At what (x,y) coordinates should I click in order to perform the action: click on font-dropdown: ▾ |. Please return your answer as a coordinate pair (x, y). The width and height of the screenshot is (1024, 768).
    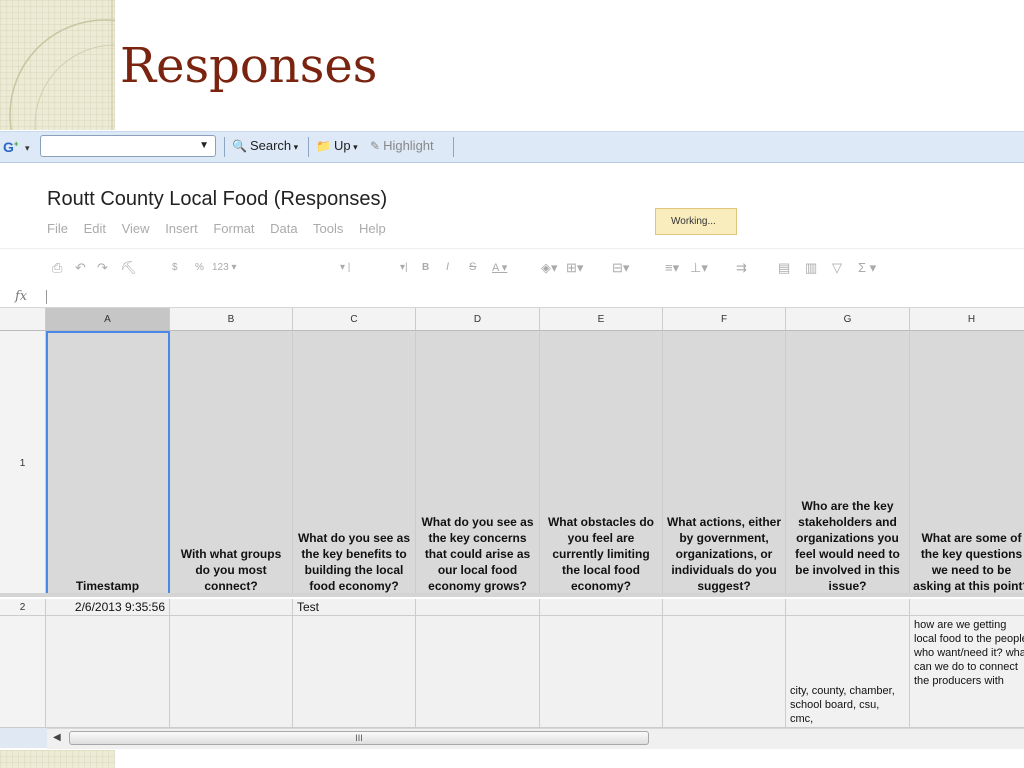
    Looking at the image, I should click on (345, 267).